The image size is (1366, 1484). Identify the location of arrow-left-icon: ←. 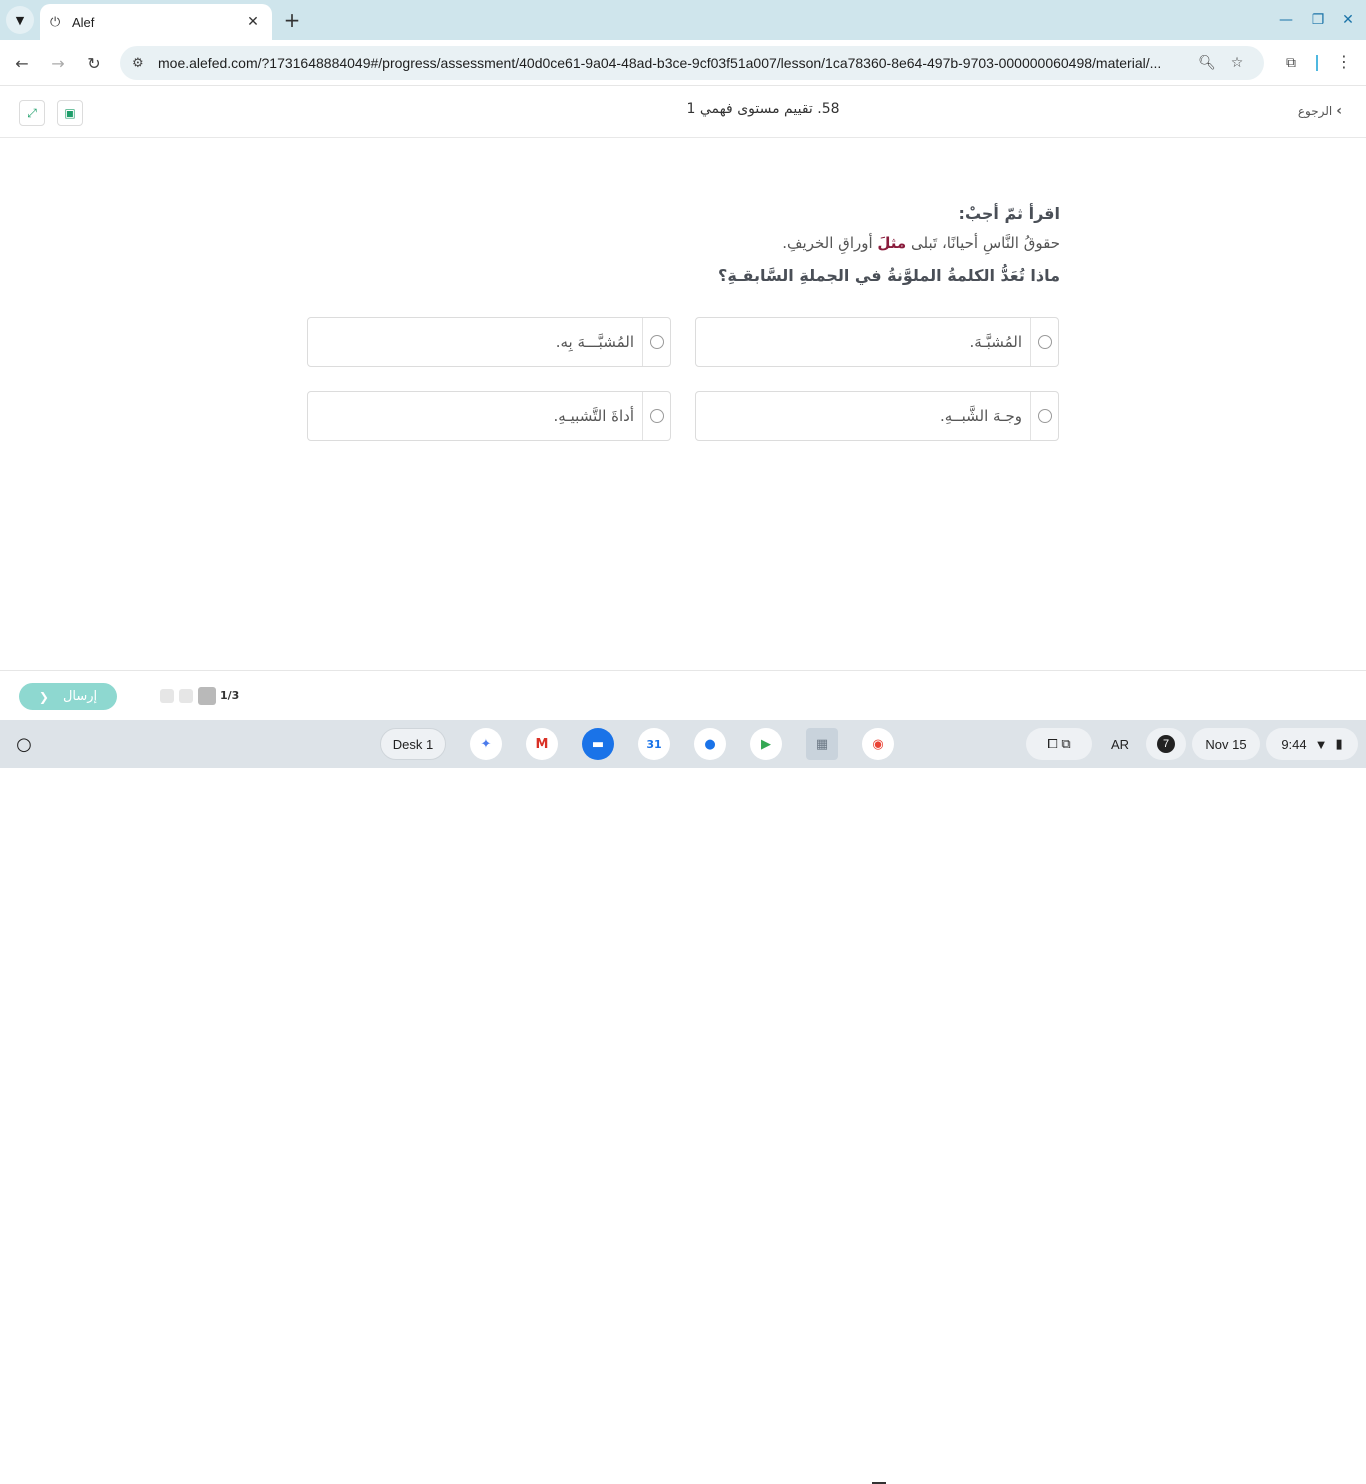
(22, 63).